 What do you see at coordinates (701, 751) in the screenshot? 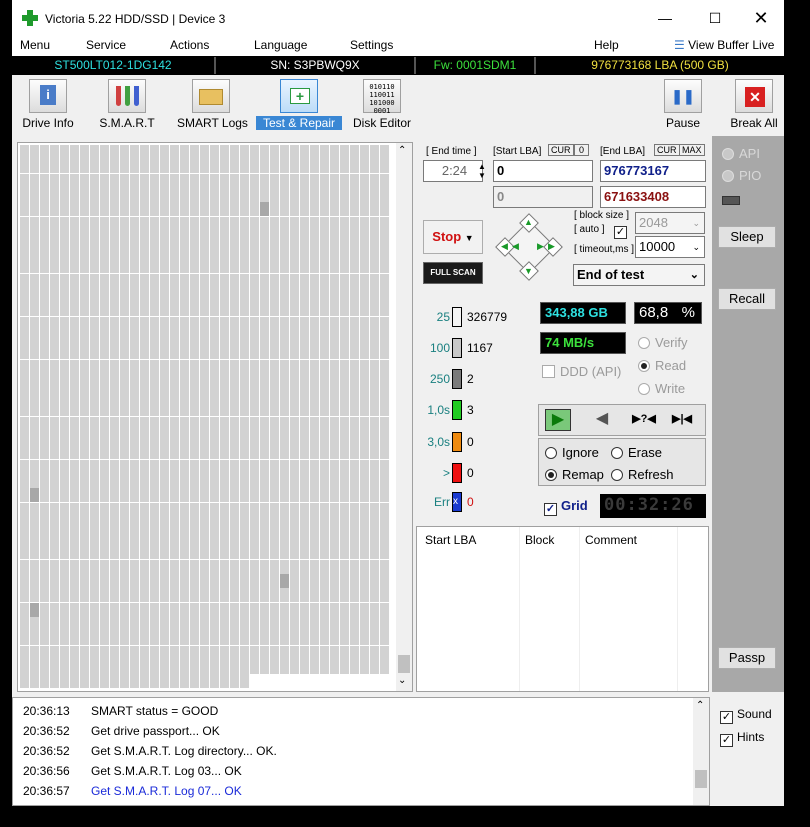
I see `log-scrollbar: ⌃` at bounding box center [701, 751].